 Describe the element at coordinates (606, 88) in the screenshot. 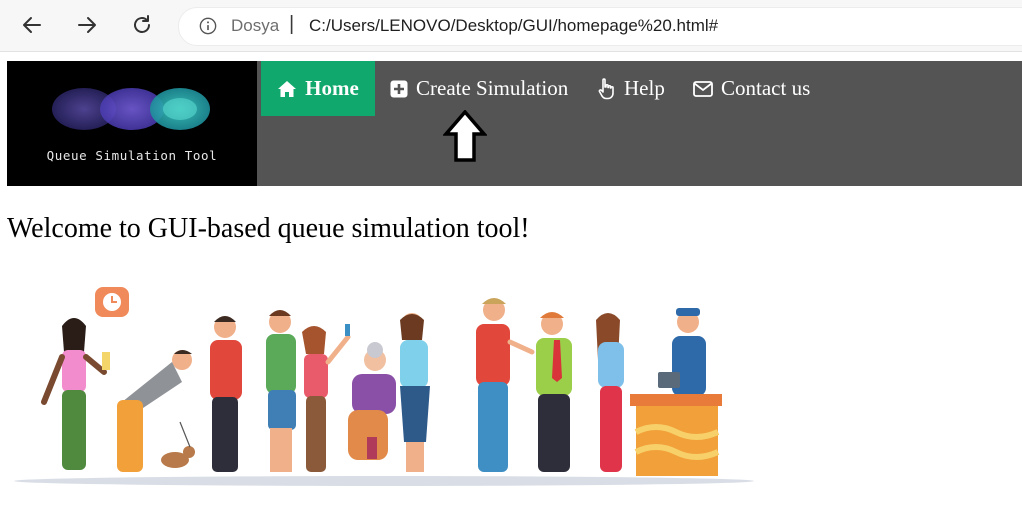

I see `hand-pointer-icon` at that location.